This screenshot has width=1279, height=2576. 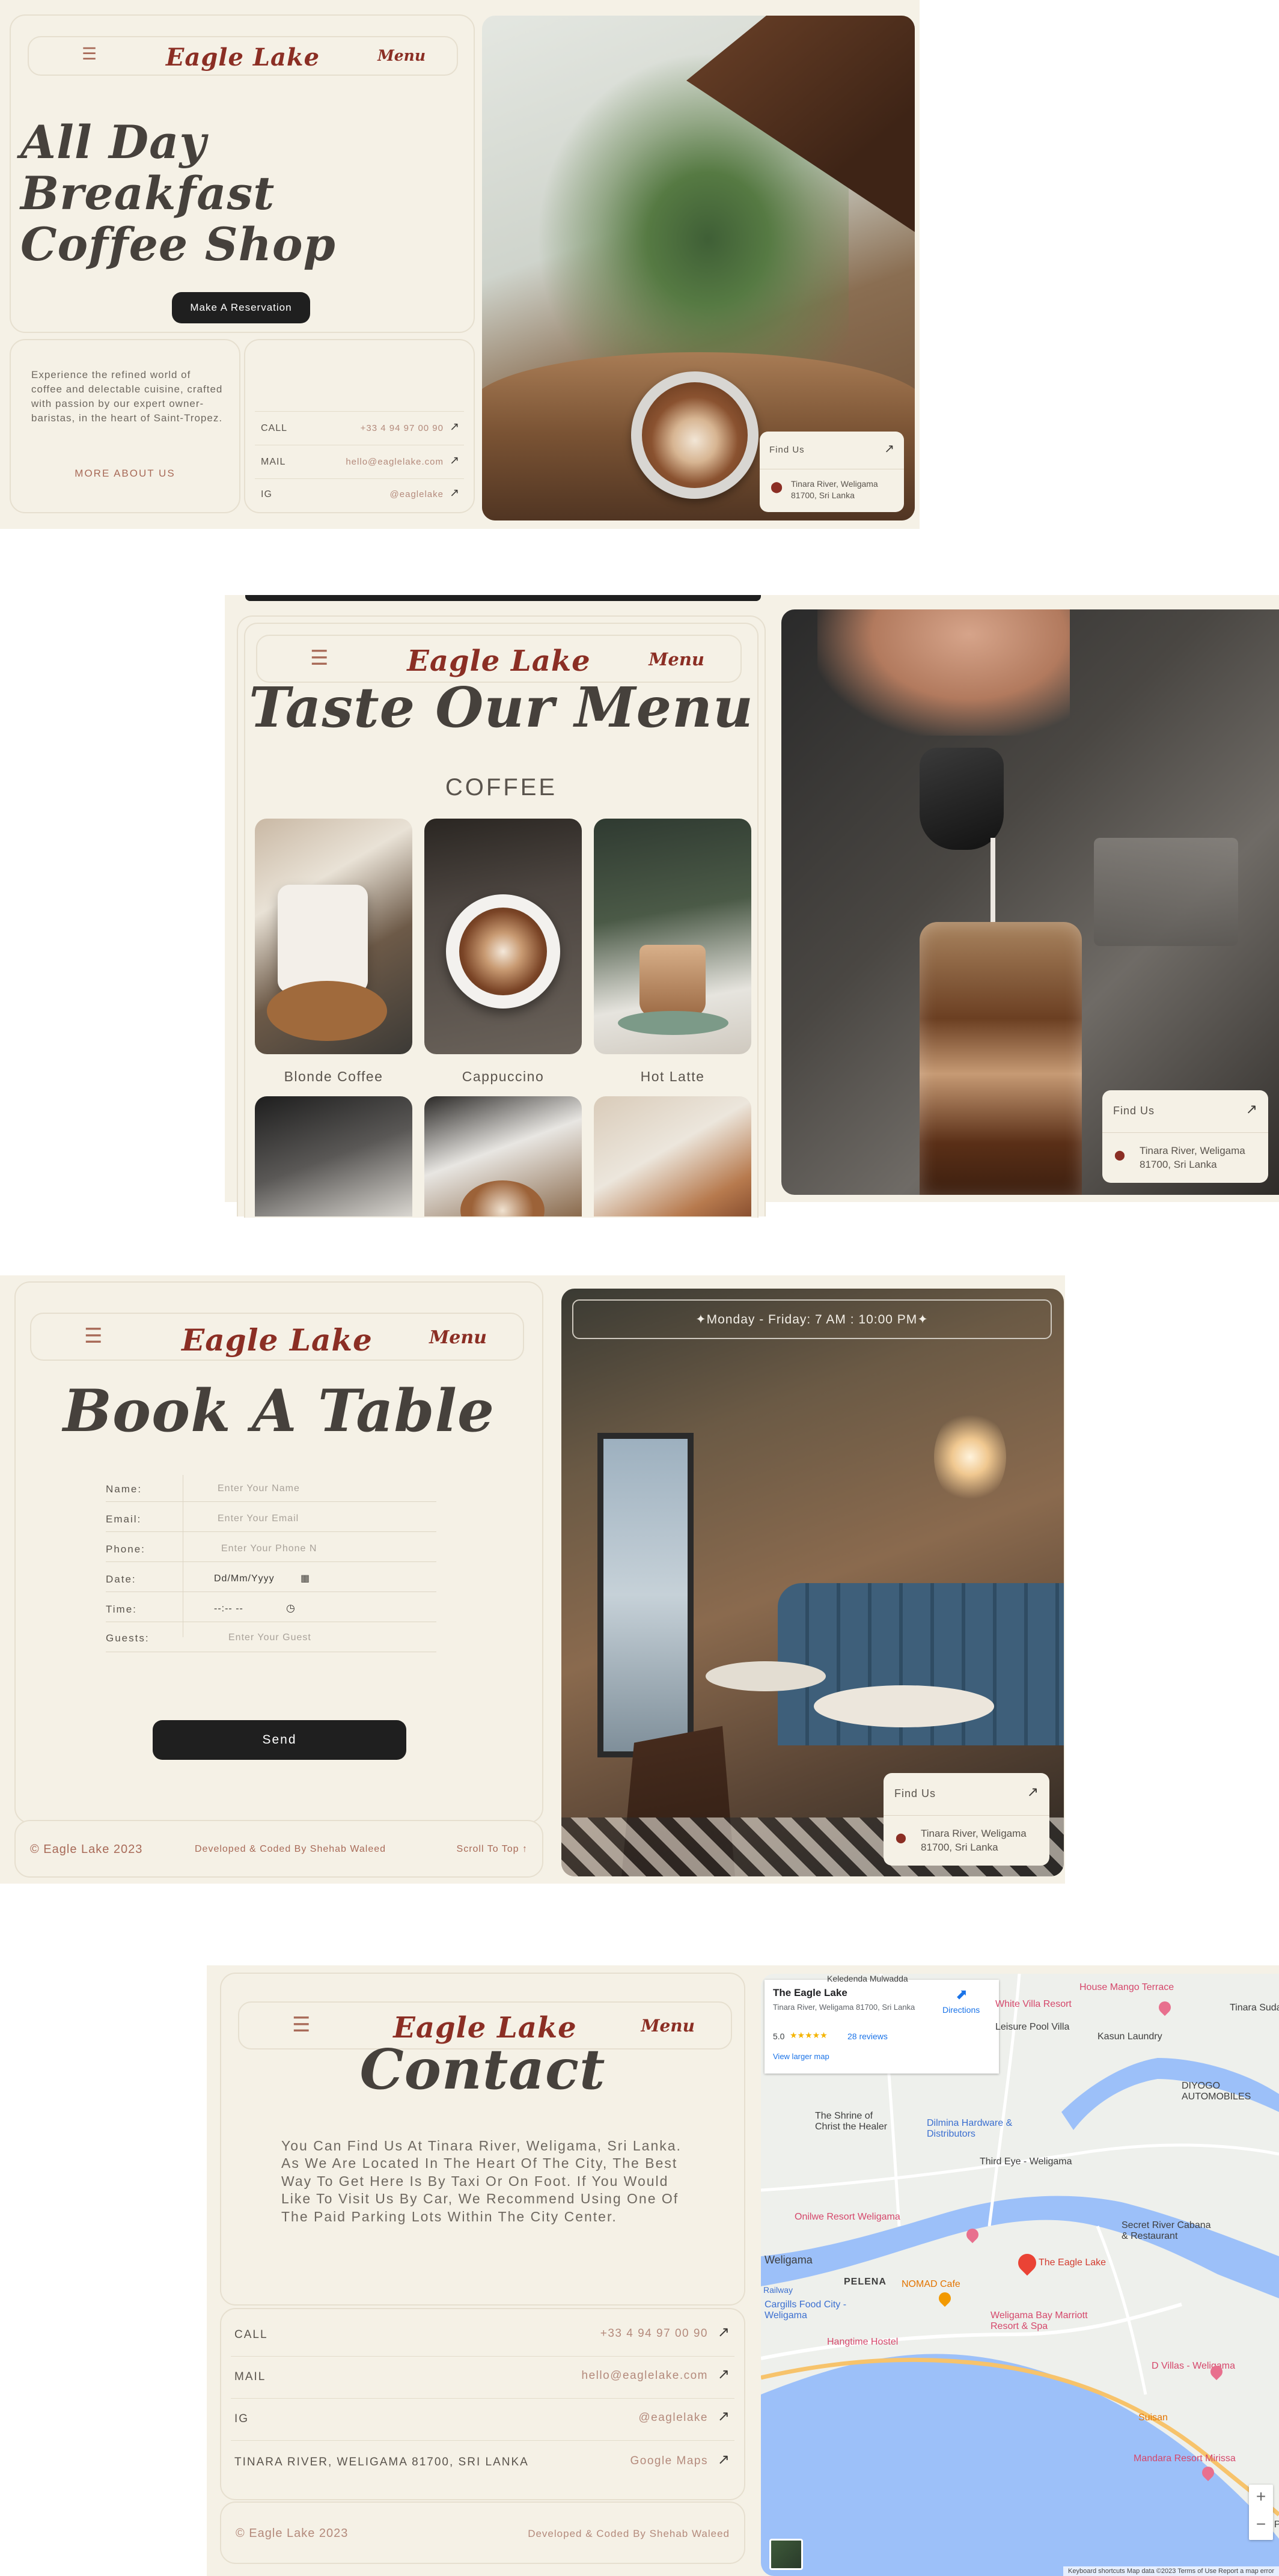 What do you see at coordinates (646, 1595) in the screenshot?
I see `window` at bounding box center [646, 1595].